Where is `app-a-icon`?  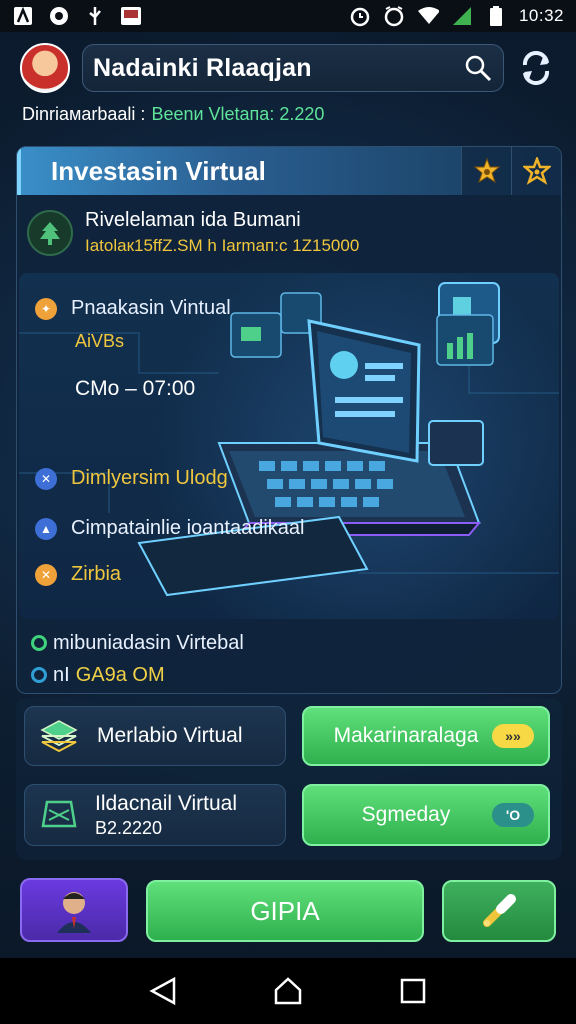
app-a-icon is located at coordinates (23, 16).